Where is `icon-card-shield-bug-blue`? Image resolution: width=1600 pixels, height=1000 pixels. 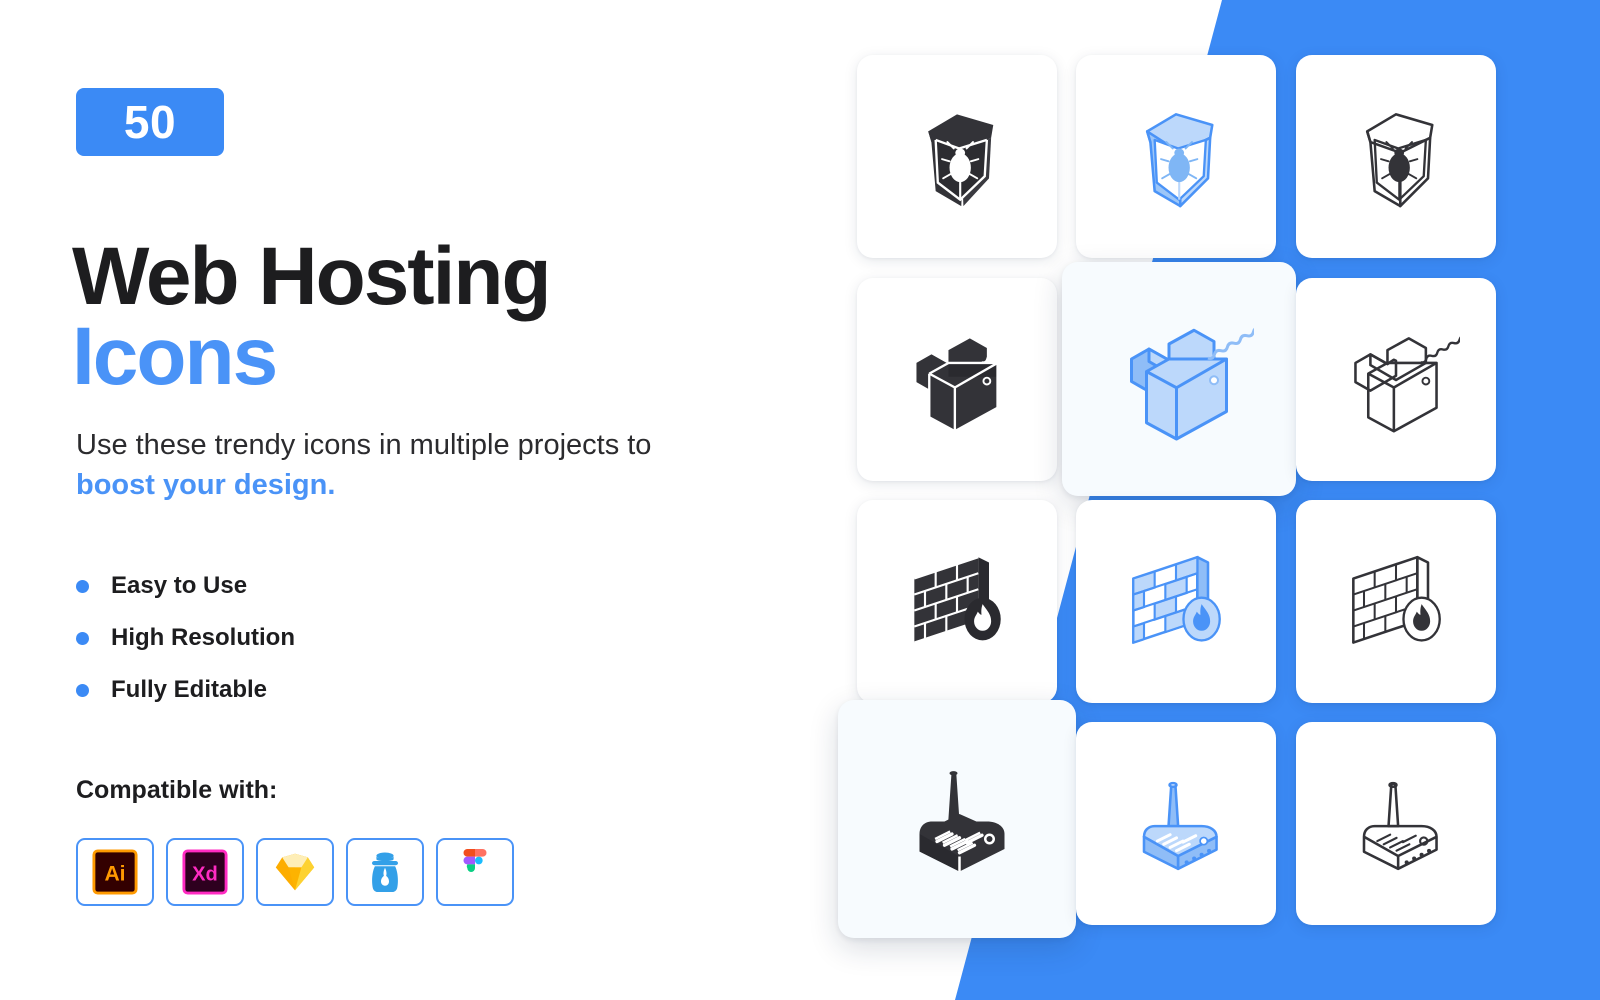
icon-card-shield-bug-blue is located at coordinates (1176, 156).